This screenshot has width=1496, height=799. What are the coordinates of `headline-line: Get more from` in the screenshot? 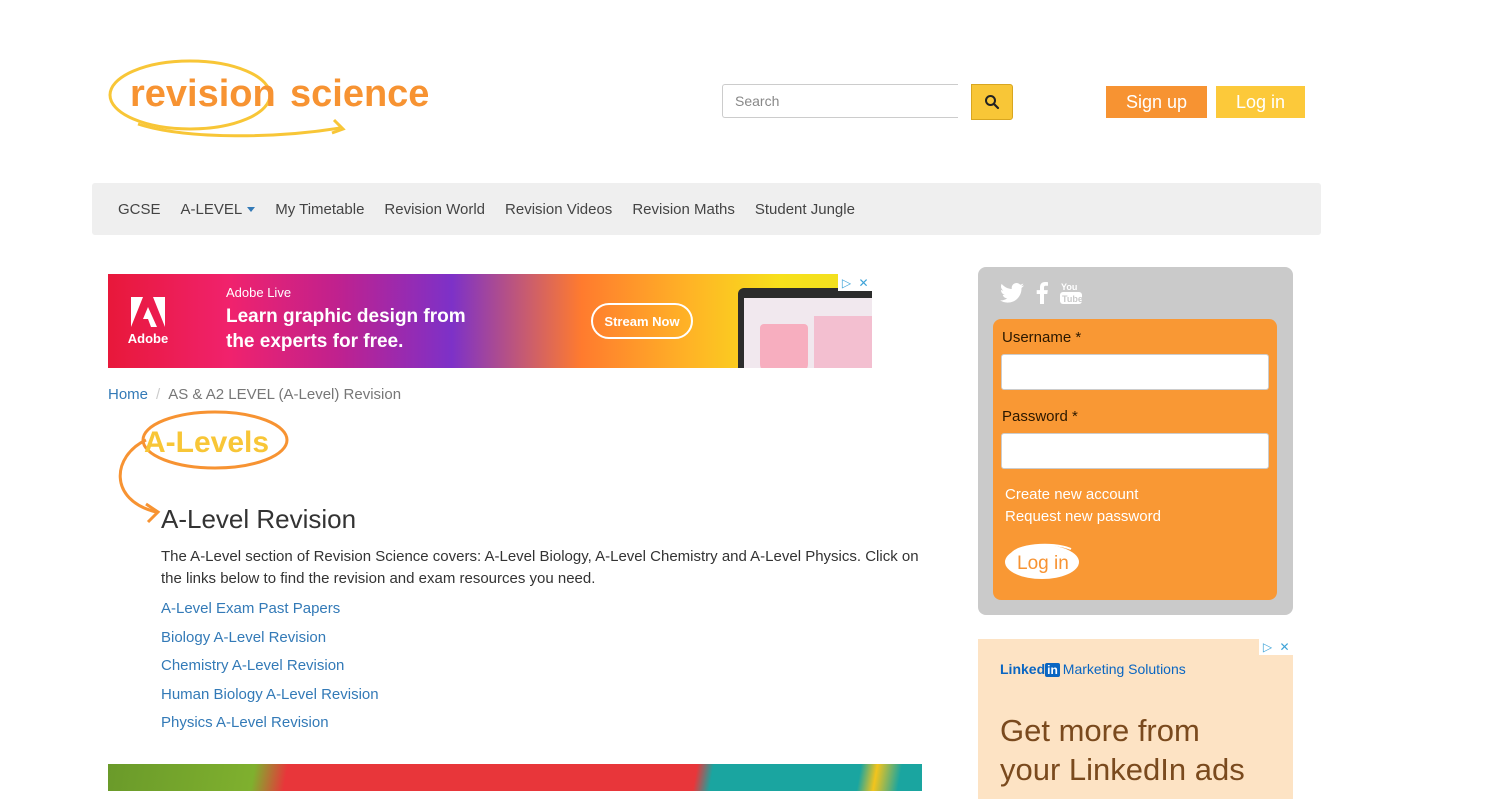 It's located at (1100, 730).